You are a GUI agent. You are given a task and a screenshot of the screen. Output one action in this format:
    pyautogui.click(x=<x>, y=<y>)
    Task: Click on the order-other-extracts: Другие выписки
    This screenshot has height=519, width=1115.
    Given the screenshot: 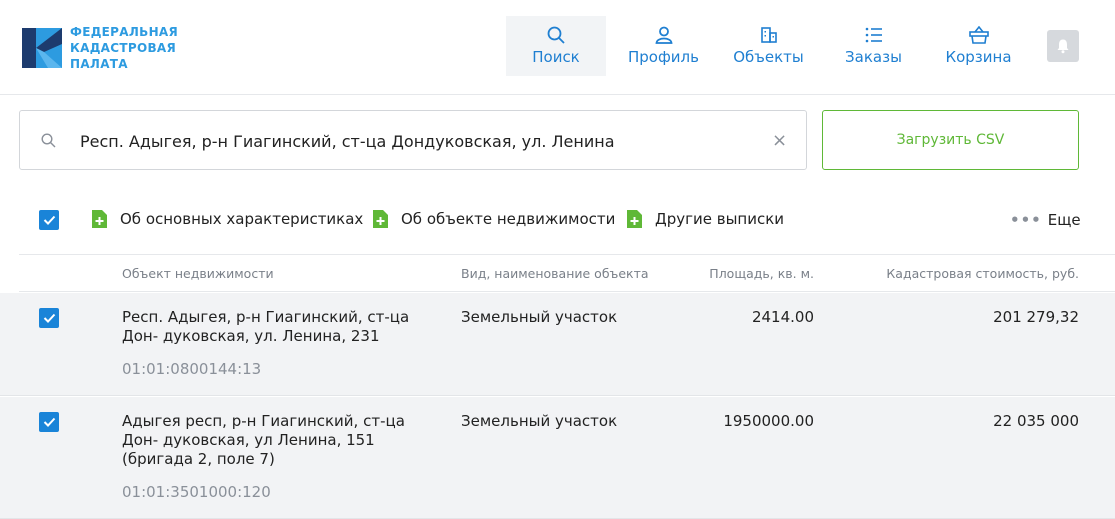 What is the action you would take?
    pyautogui.click(x=705, y=219)
    